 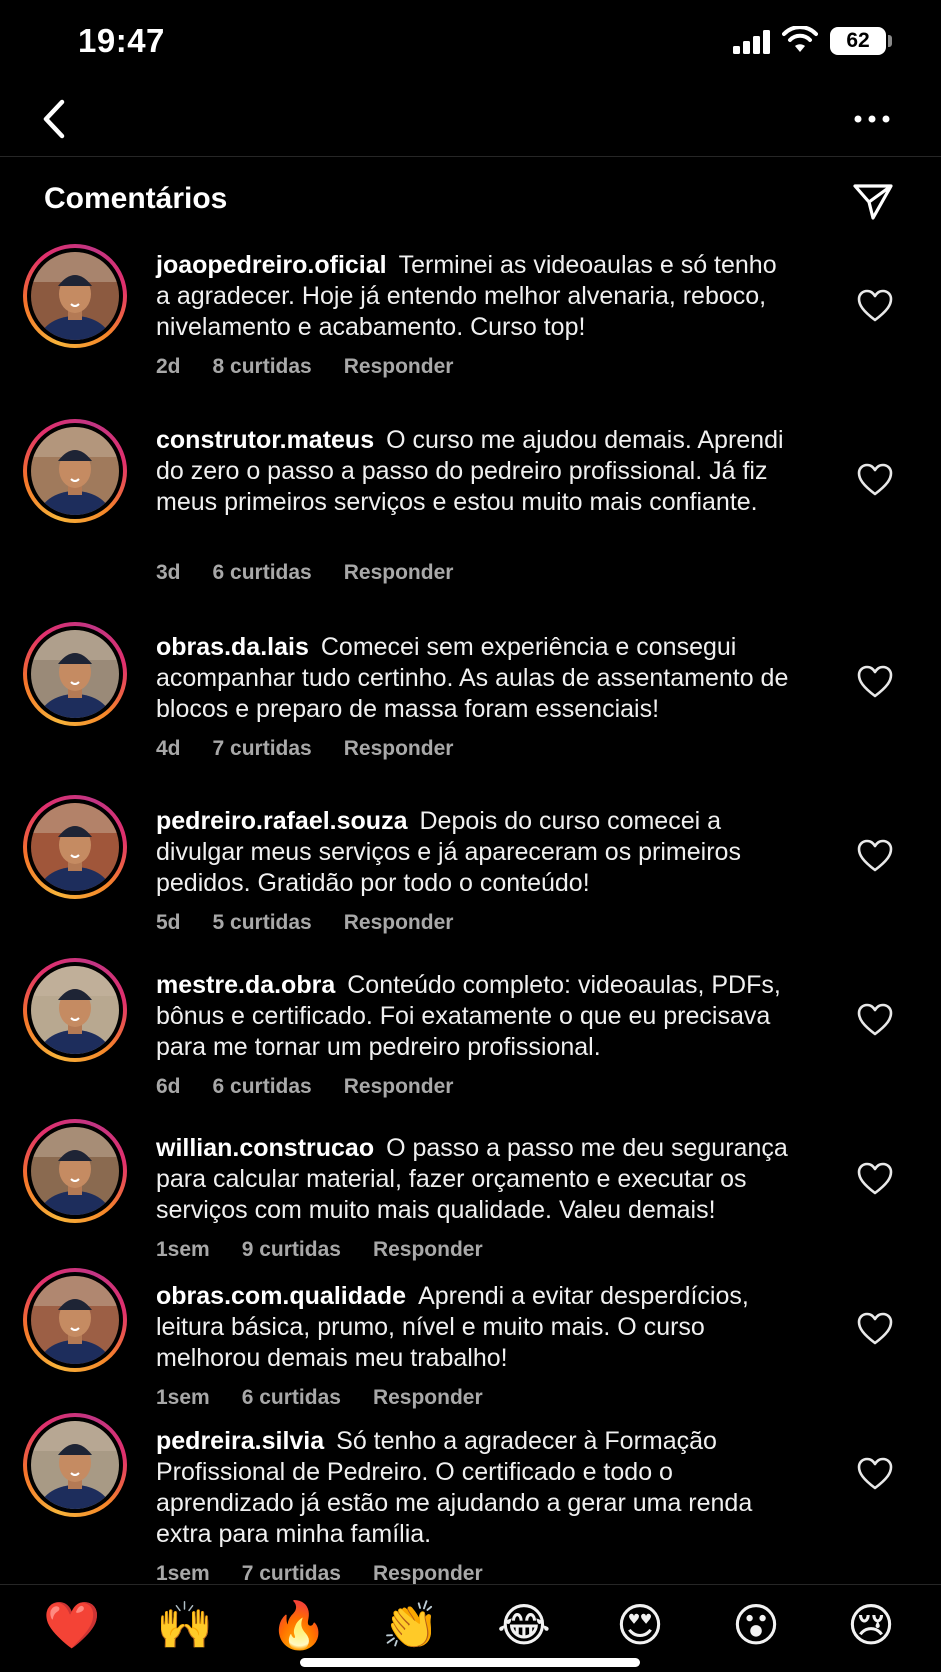 I want to click on comment-meta: 3d 6 curtidas Responder, so click(x=304, y=573).